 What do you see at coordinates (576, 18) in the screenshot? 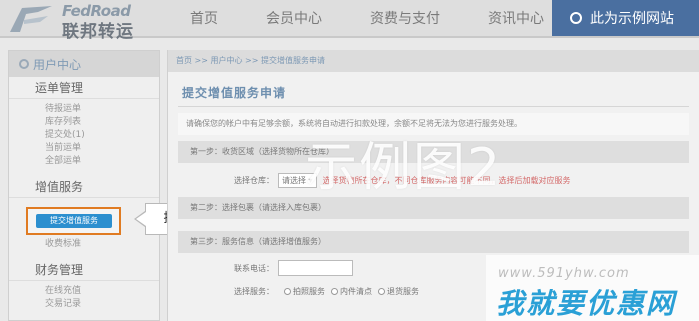
I see `ring-icon` at bounding box center [576, 18].